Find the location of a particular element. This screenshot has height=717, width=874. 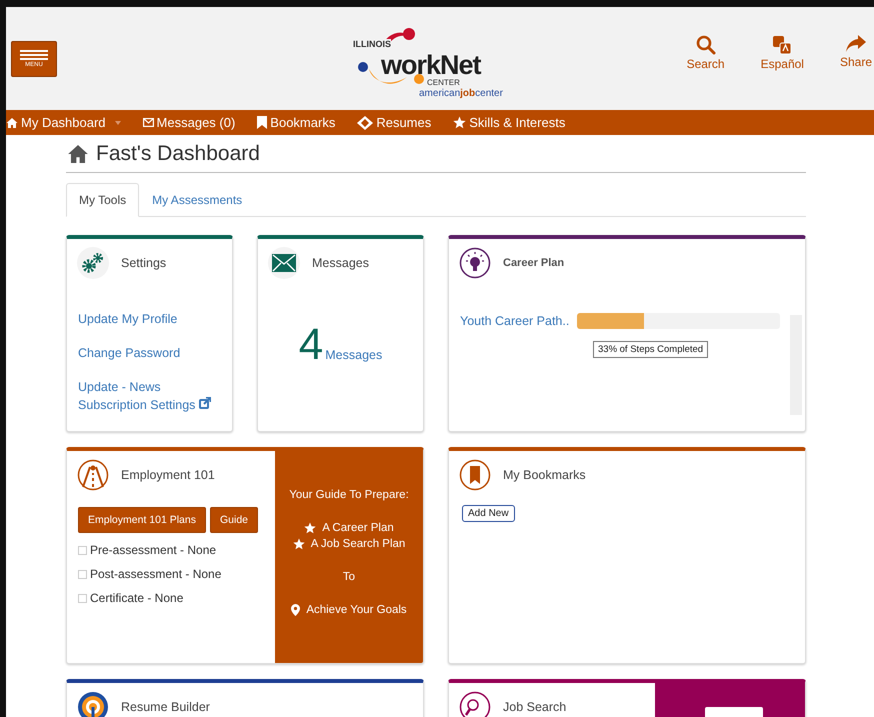

nav-item: Resumes is located at coordinates (394, 122).